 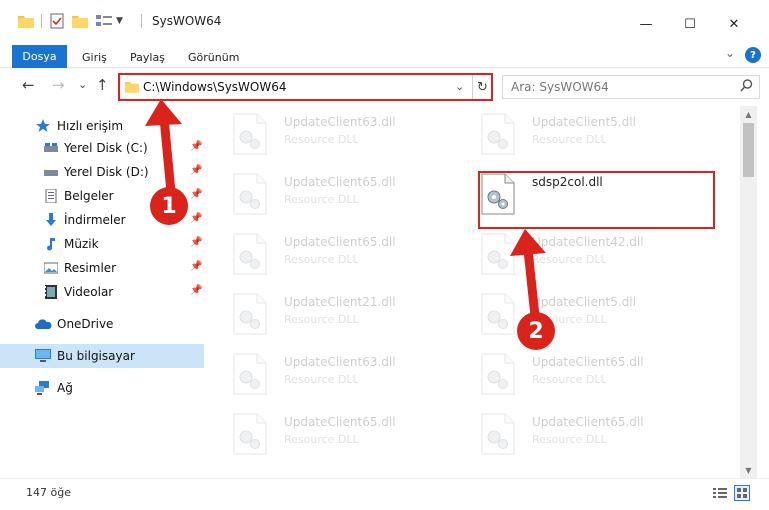 I want to click on details-view-icon, so click(x=720, y=493).